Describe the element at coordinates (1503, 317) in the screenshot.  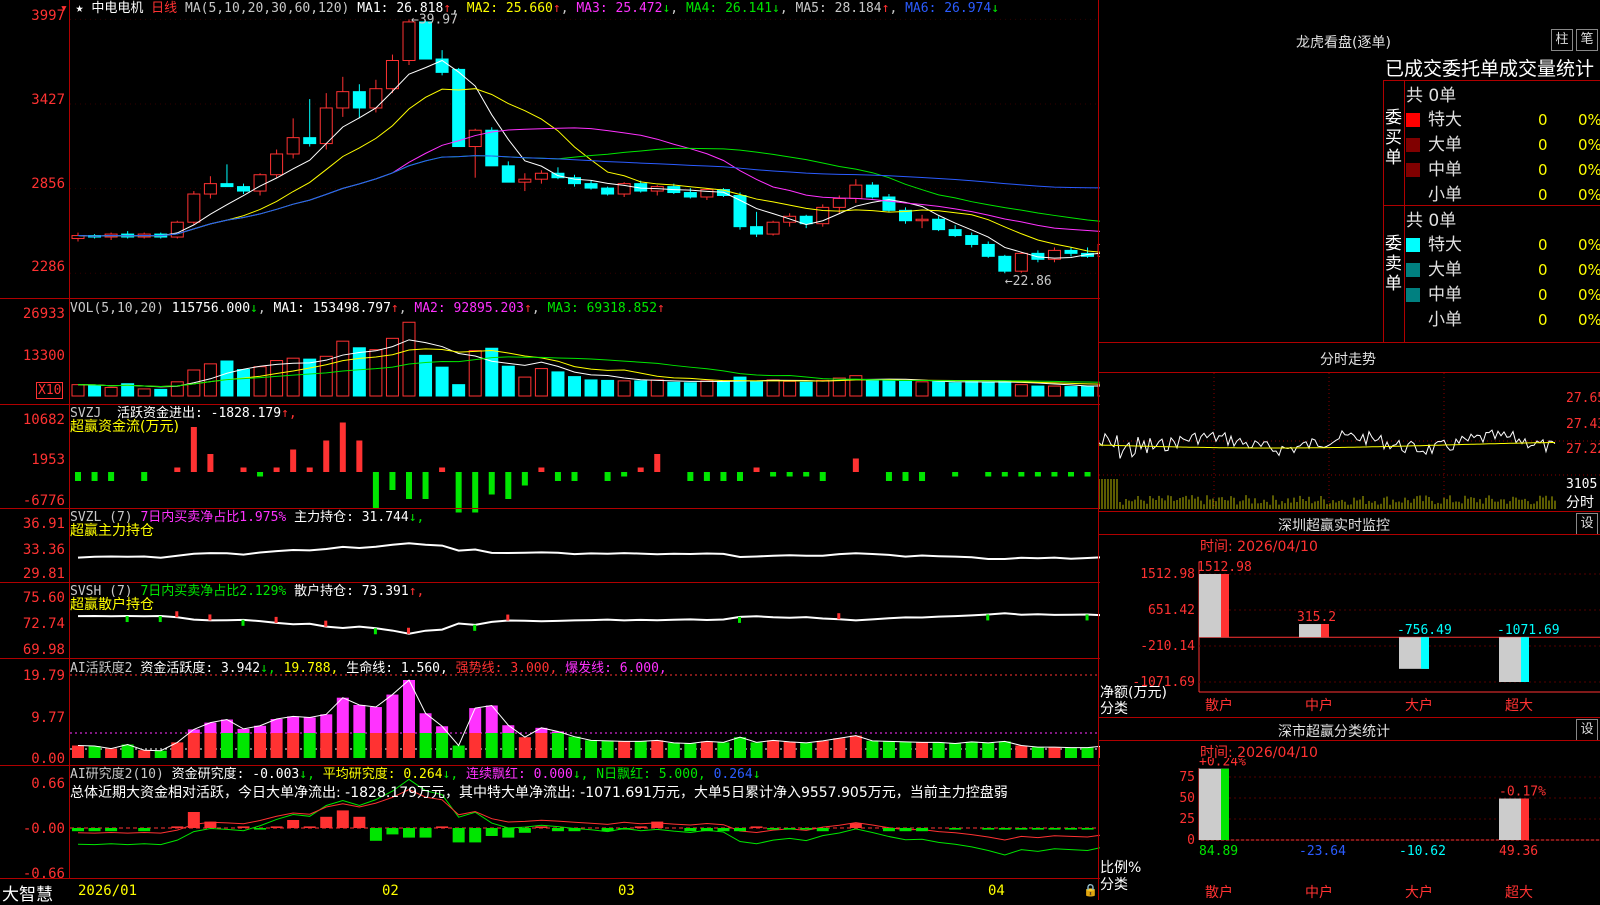
I see `order-row: 小单 0 0%` at that location.